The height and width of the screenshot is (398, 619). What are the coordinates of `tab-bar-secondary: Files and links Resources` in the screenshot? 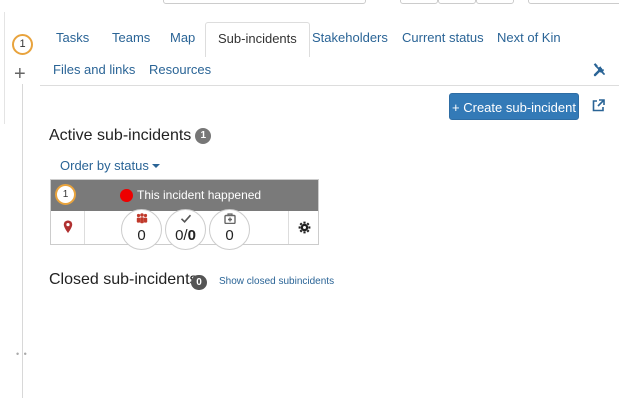 It's located at (329, 70).